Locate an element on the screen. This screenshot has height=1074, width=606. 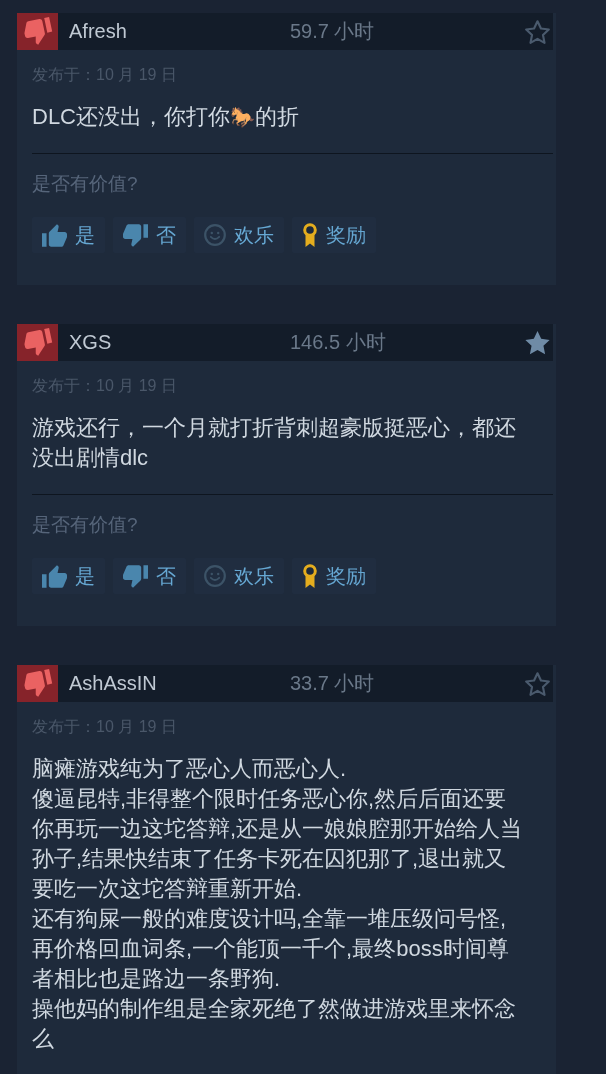
review-text: DLC还没出，你打你🐎的折 is located at coordinates (165, 117).